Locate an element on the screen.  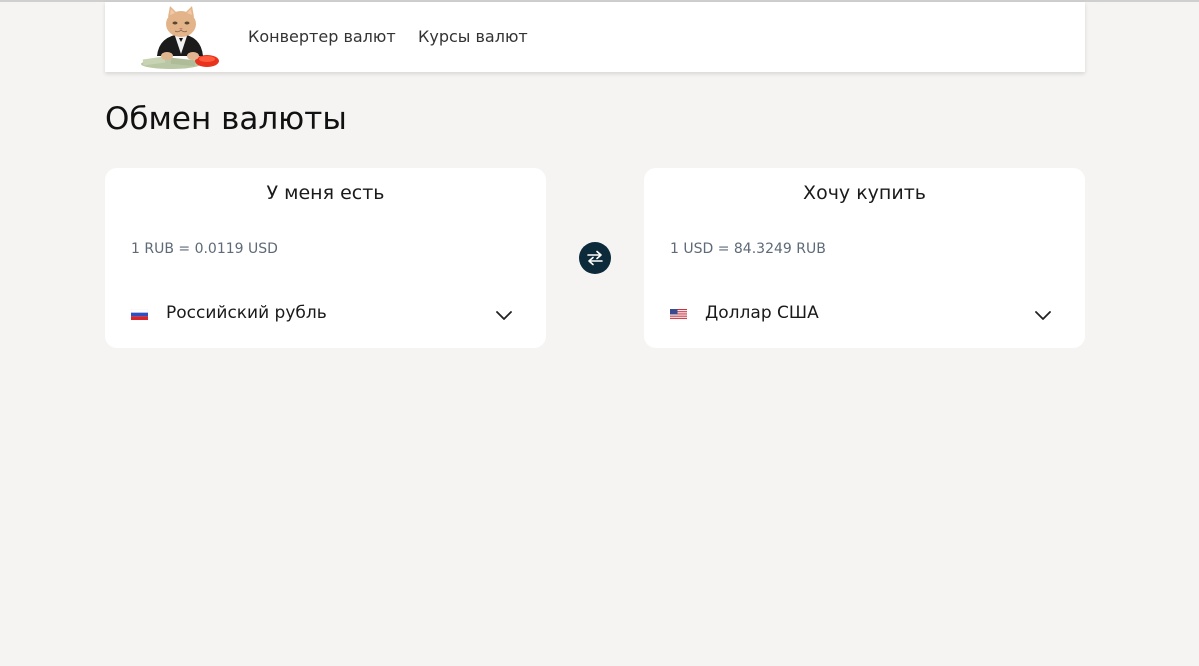
swap-currencies-button is located at coordinates (595, 258).